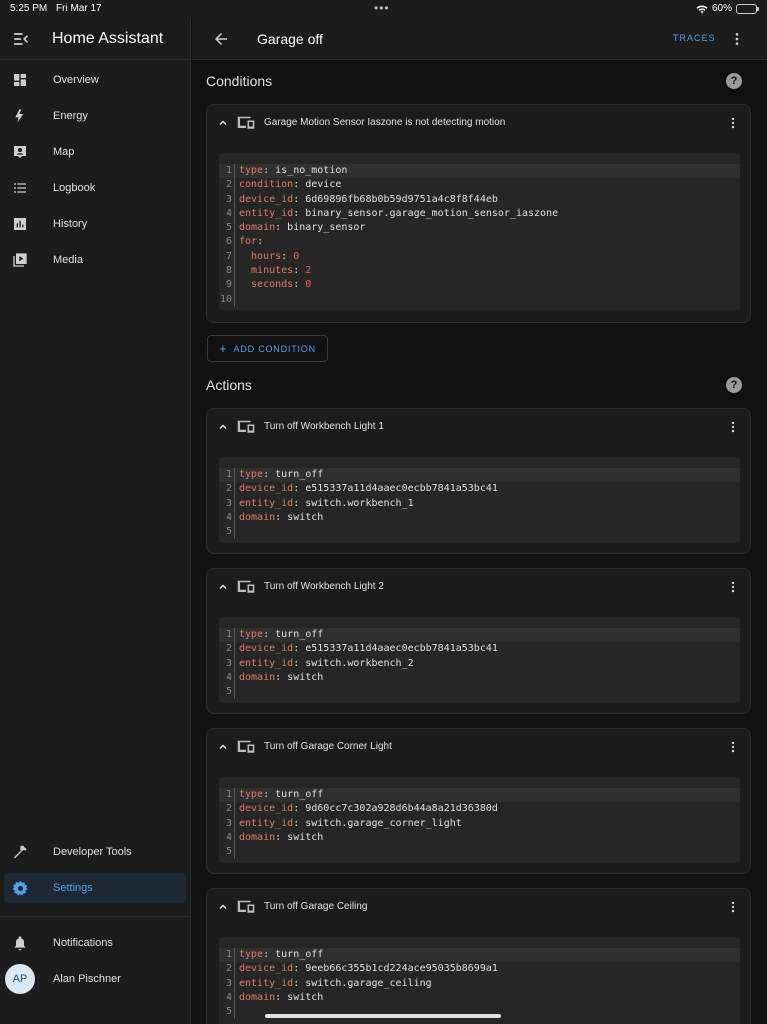 The width and height of the screenshot is (767, 1024). I want to click on code-line: 3 entity_id: switch.workbench_2, so click(479, 663).